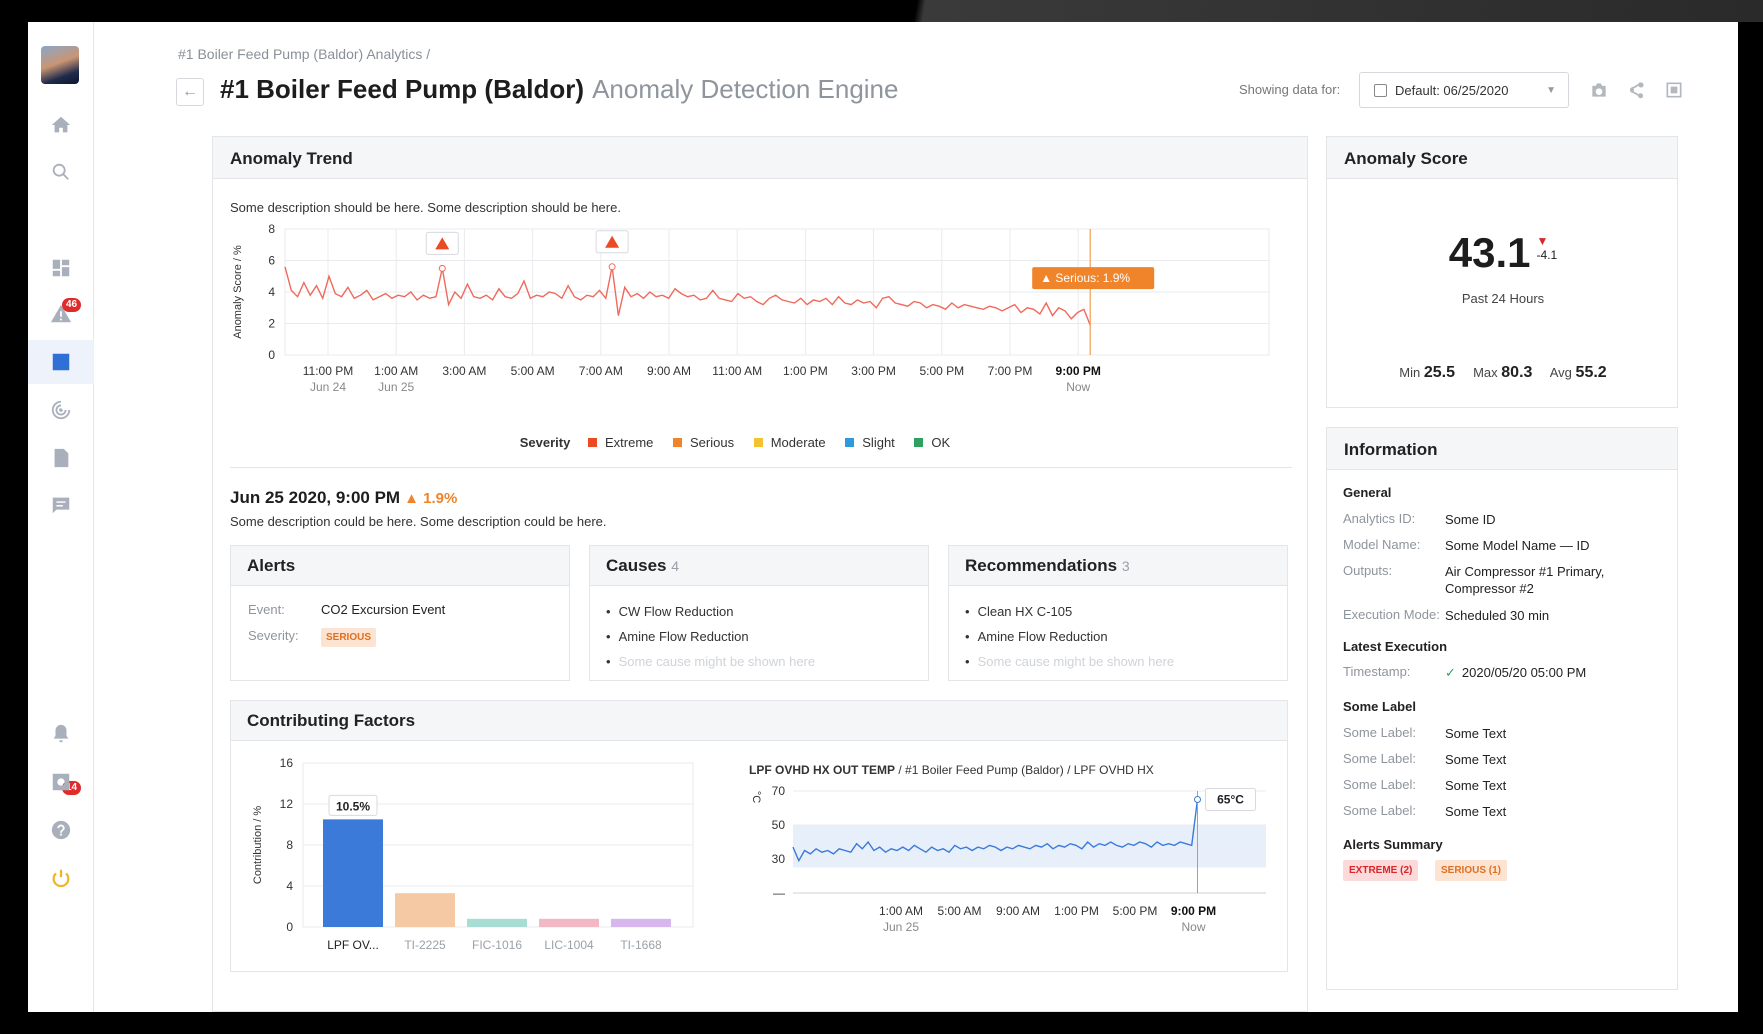  Describe the element at coordinates (760, 158) in the screenshot. I see `card-title: Anomaly Trend` at that location.